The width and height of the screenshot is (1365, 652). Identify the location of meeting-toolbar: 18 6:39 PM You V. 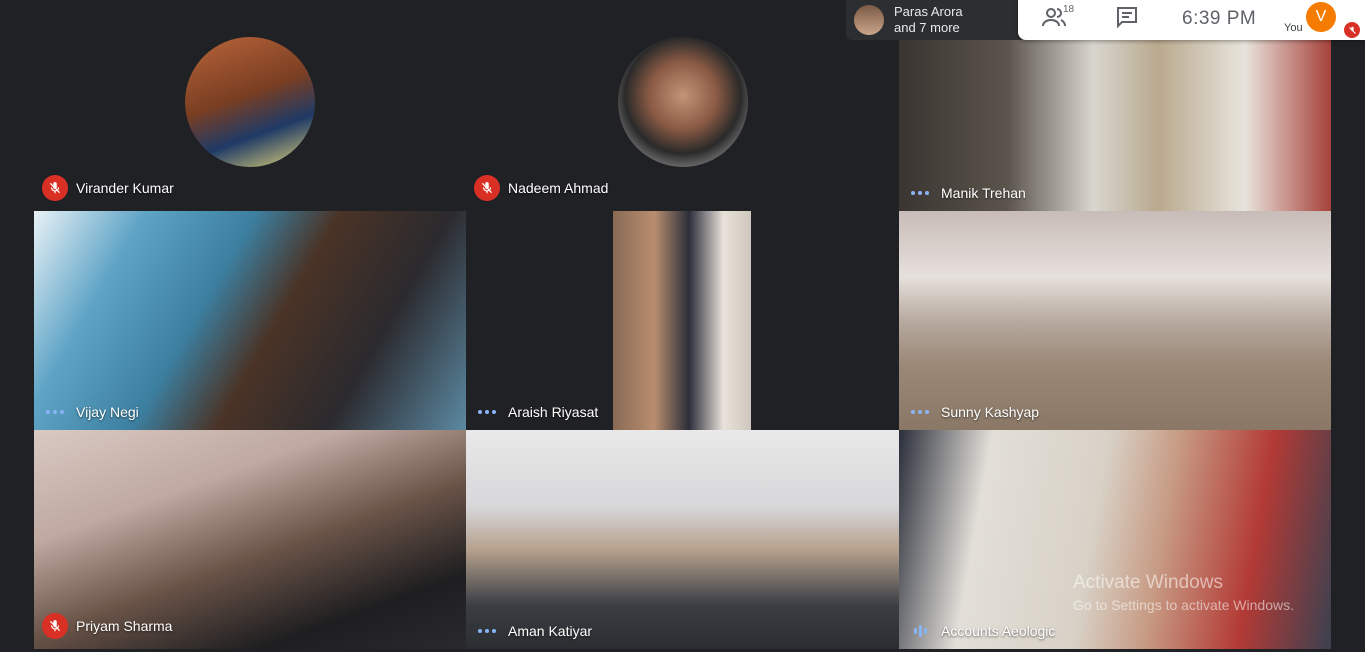
(1191, 20).